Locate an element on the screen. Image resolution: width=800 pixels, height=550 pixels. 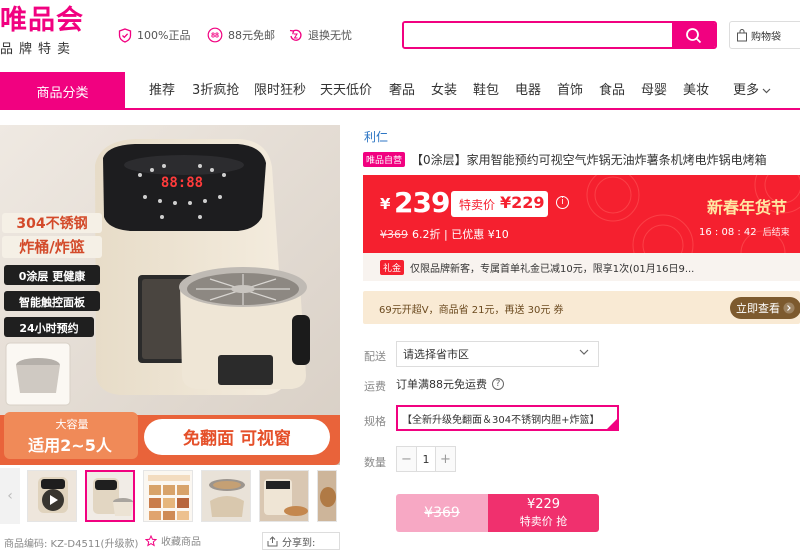
vip-view-button: 立即查看 is located at coordinates (765, 308).